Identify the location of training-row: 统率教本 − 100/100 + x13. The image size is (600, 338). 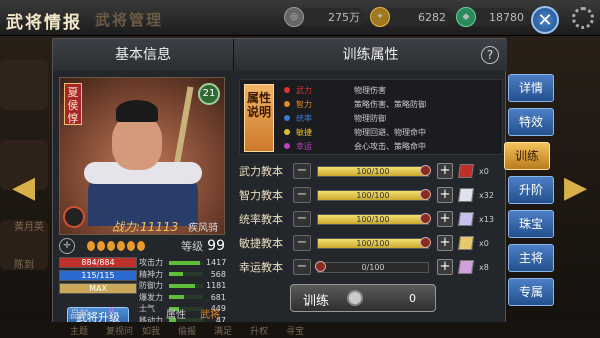
(371, 219).